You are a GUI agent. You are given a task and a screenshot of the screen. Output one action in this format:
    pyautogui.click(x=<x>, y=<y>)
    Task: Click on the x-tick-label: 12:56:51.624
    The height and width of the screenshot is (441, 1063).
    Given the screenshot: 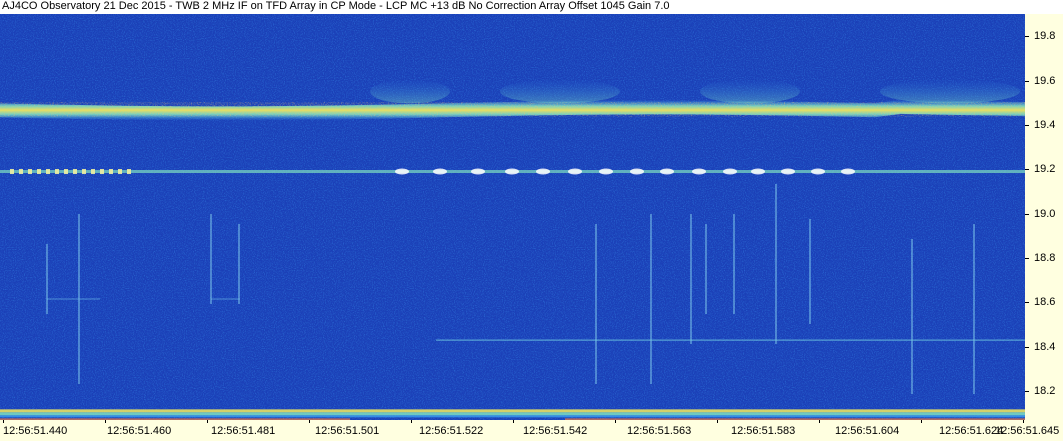 What is the action you would take?
    pyautogui.click(x=971, y=431)
    